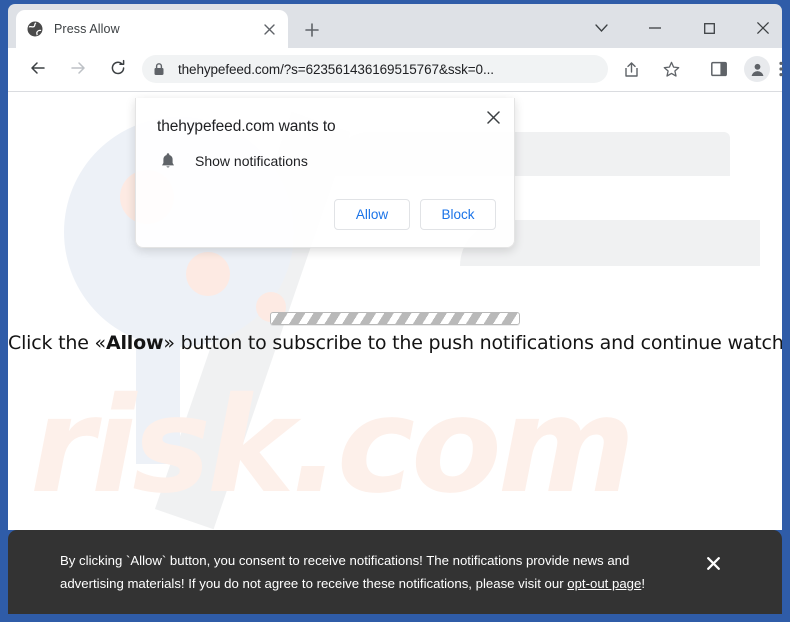 The width and height of the screenshot is (790, 622). What do you see at coordinates (168, 161) in the screenshot?
I see `bell-icon` at bounding box center [168, 161].